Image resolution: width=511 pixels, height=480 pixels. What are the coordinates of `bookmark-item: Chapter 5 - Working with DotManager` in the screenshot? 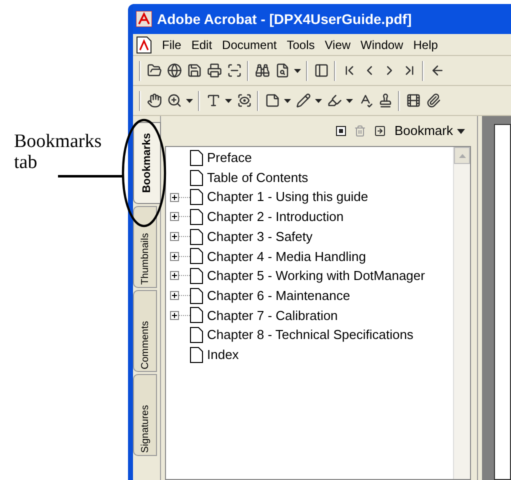 It's located at (316, 276).